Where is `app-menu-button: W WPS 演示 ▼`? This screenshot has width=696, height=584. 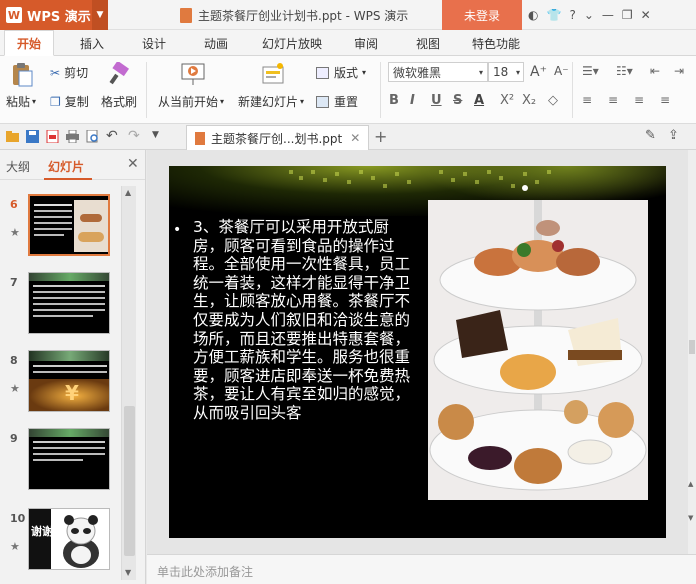 app-menu-button: W WPS 演示 ▼ is located at coordinates (54, 15).